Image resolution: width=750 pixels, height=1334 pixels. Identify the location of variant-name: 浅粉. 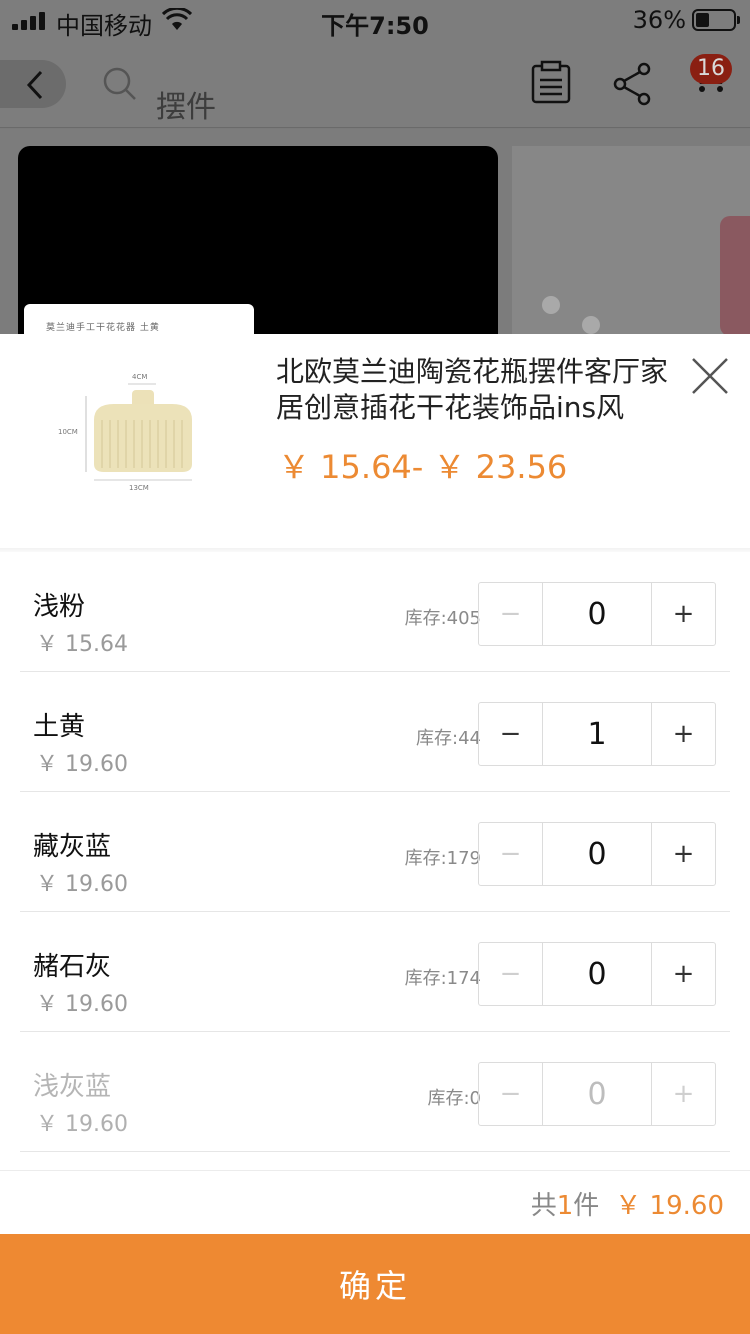
(59, 604).